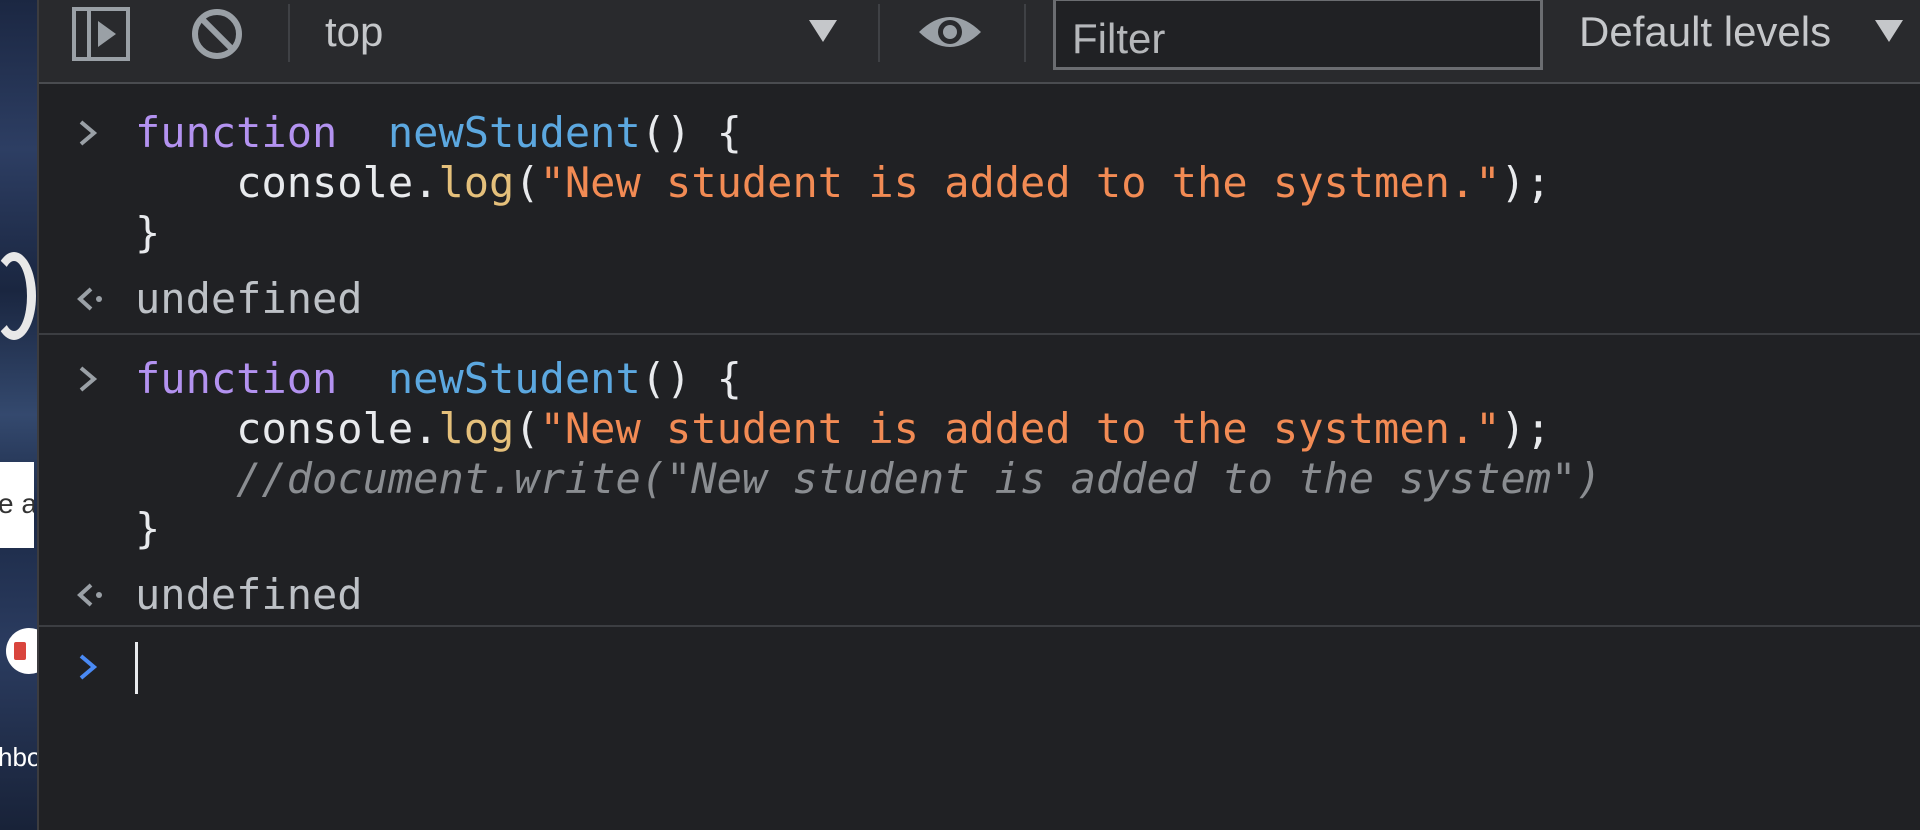 The width and height of the screenshot is (1920, 830). Describe the element at coordinates (21, 651) in the screenshot. I see `background-app-icon` at that location.